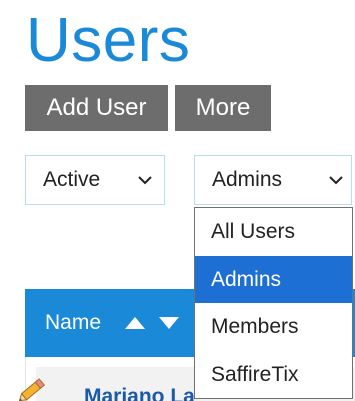  I want to click on column-header-name: Name, so click(73, 323).